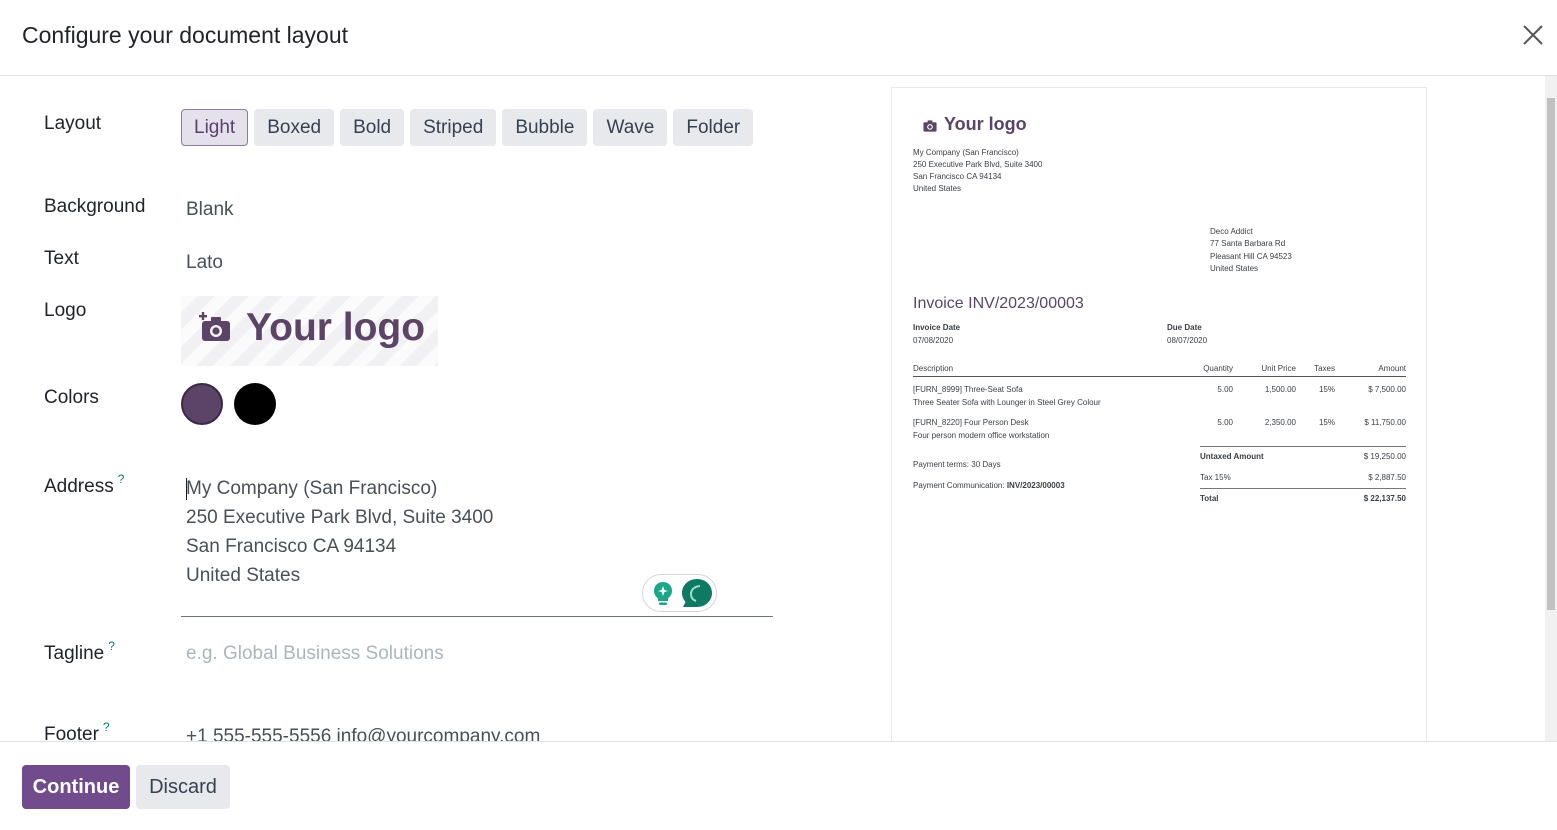 The height and width of the screenshot is (830, 1557). What do you see at coordinates (65, 310) in the screenshot?
I see `logo-label: Logo` at bounding box center [65, 310].